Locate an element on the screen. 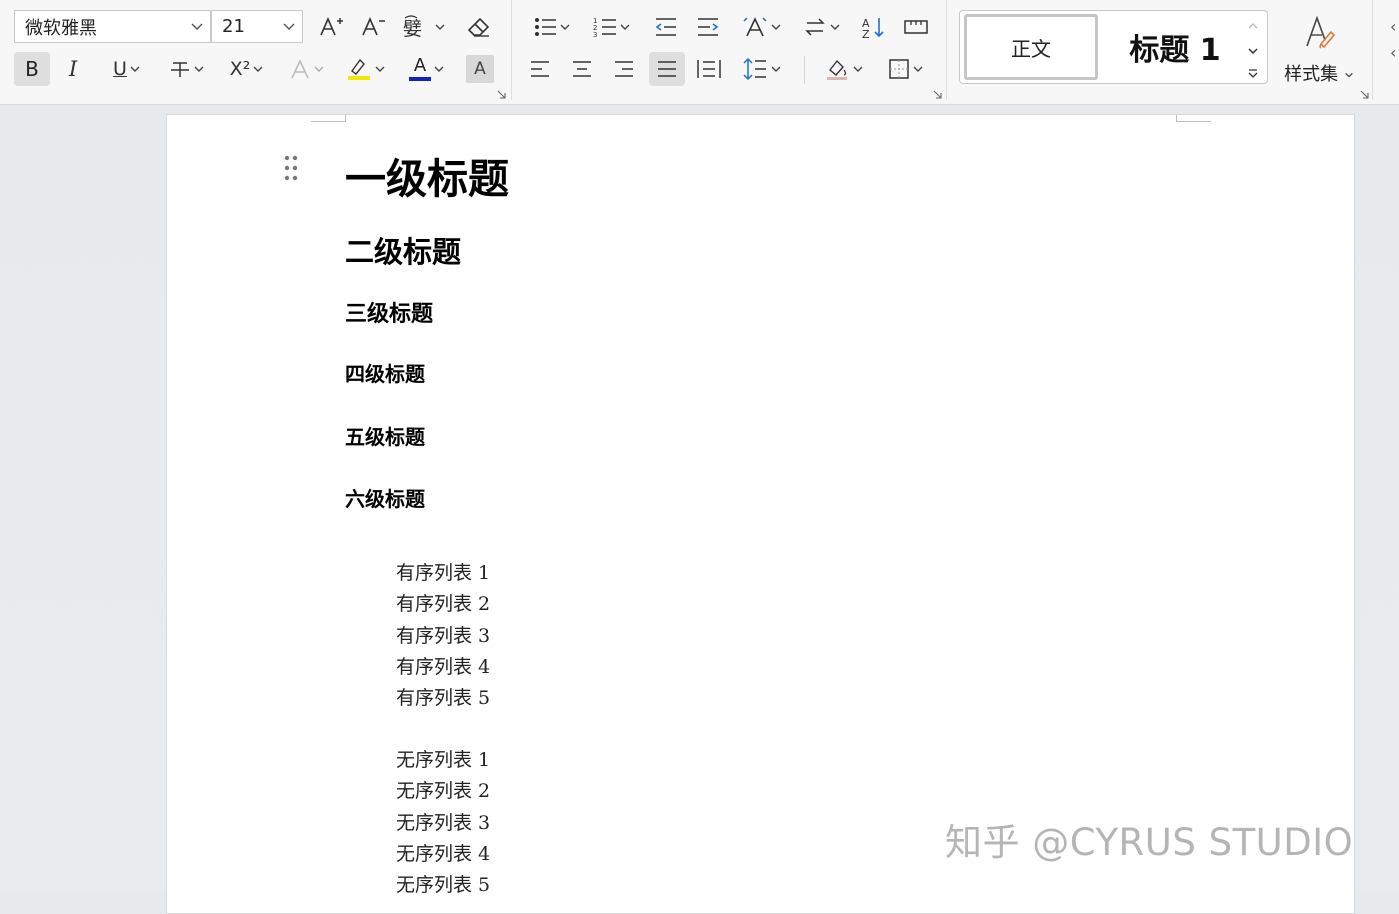 Image resolution: width=1399 pixels, height=914 pixels. style-set-button: 样式集 is located at coordinates (1319, 48).